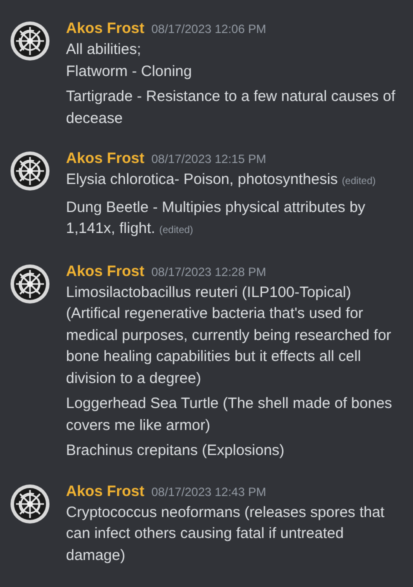 Image resolution: width=413 pixels, height=587 pixels. I want to click on message-text: Loggerhead Sea Turtle (The shell made of bones covers me like armor), so click(230, 415).